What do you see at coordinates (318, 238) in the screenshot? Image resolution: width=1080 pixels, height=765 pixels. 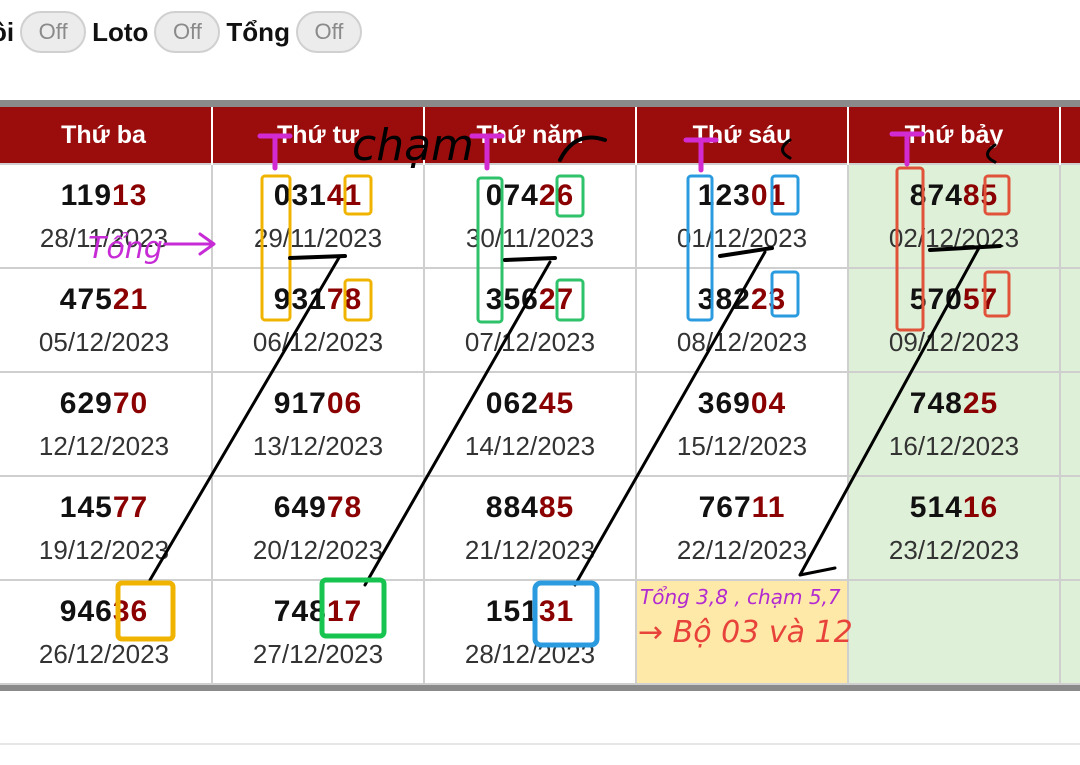 I see `result-date: 29/11/2023` at bounding box center [318, 238].